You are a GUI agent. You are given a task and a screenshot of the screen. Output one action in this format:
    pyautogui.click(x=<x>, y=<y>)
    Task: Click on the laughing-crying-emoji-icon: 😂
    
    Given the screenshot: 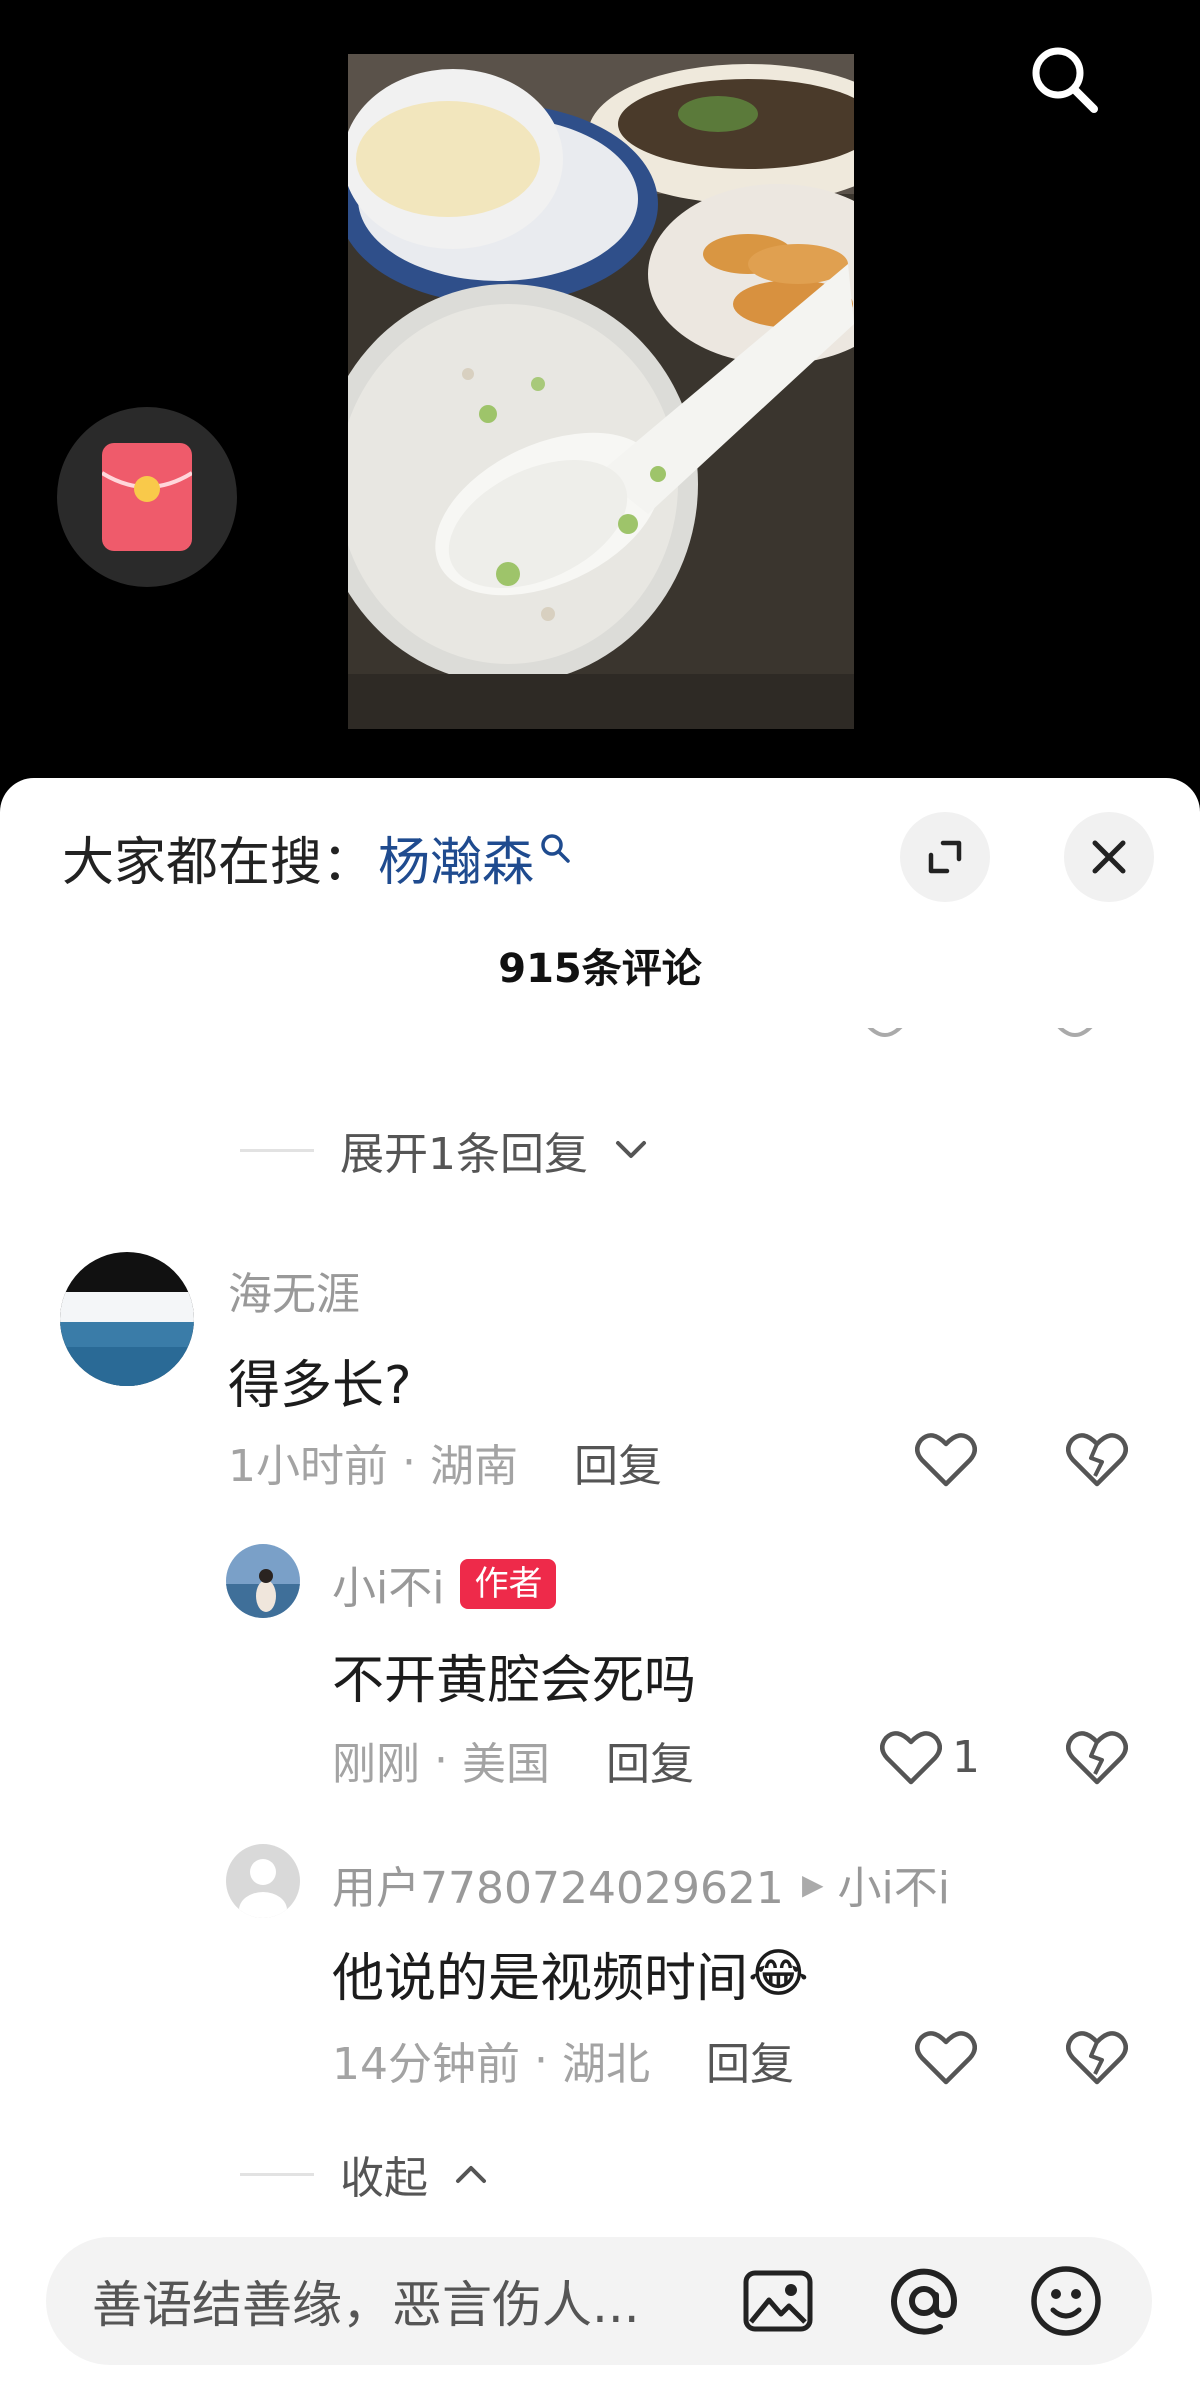 What is the action you would take?
    pyautogui.click(x=778, y=1973)
    